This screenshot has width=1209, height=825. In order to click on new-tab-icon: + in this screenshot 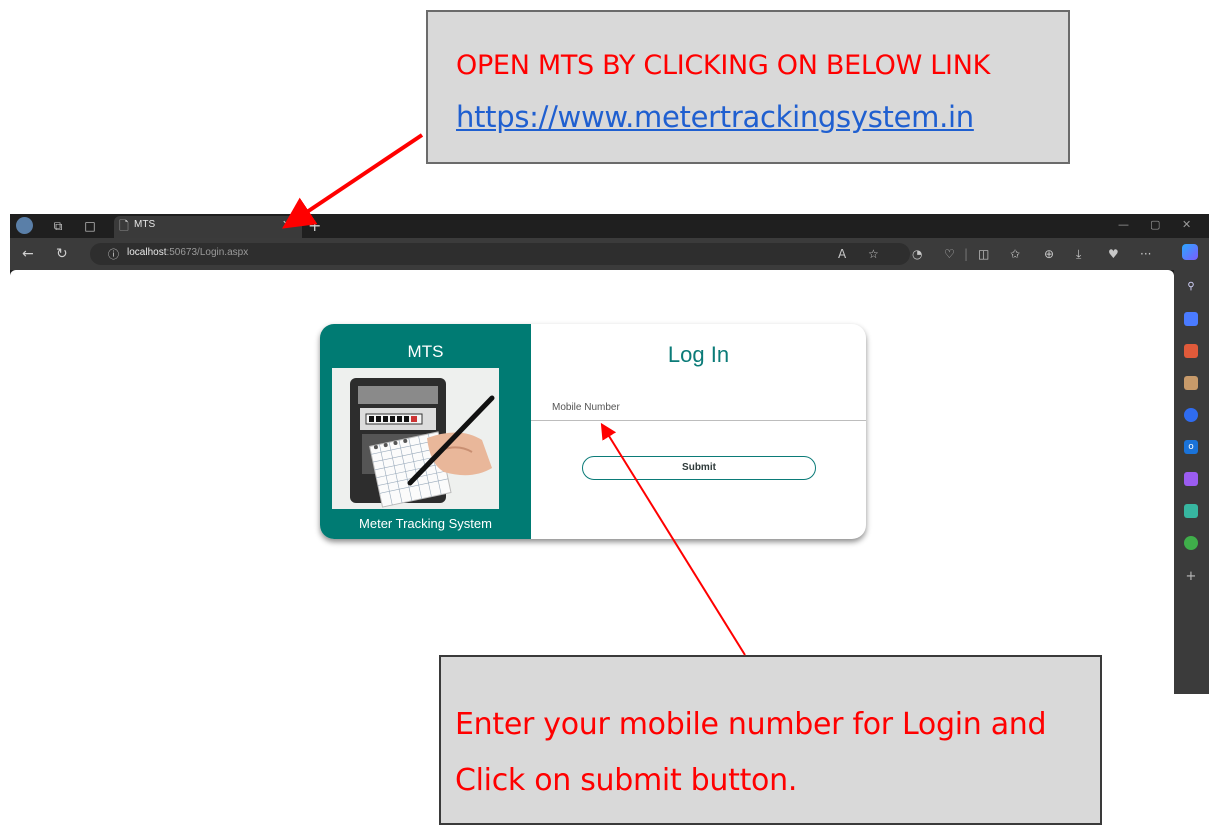, I will do `click(314, 225)`.